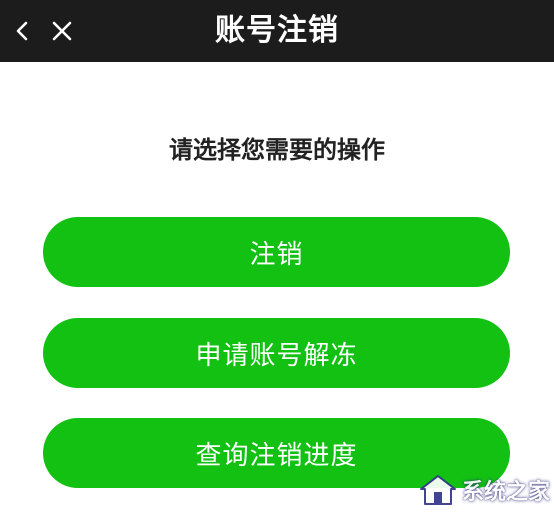 This screenshot has height=513, width=554. What do you see at coordinates (277, 150) in the screenshot?
I see `operation-prompt: 请选择您需要的操作` at bounding box center [277, 150].